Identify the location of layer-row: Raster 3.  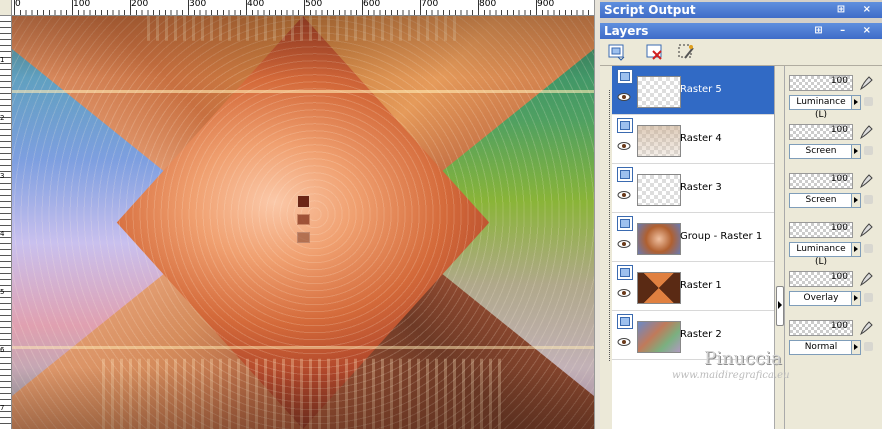
(693, 188).